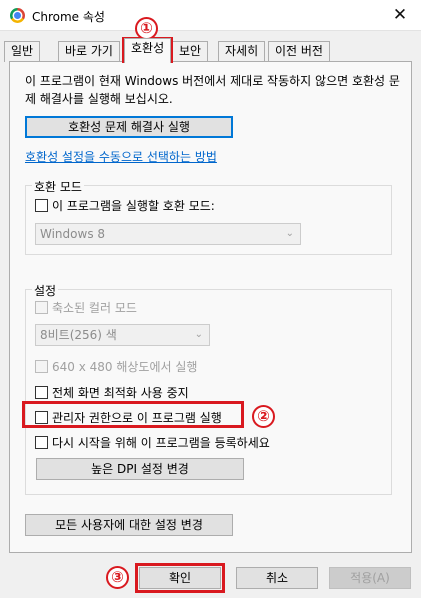 The height and width of the screenshot is (598, 421). What do you see at coordinates (299, 51) in the screenshot?
I see `tab-previous-versions: 이전 버전` at bounding box center [299, 51].